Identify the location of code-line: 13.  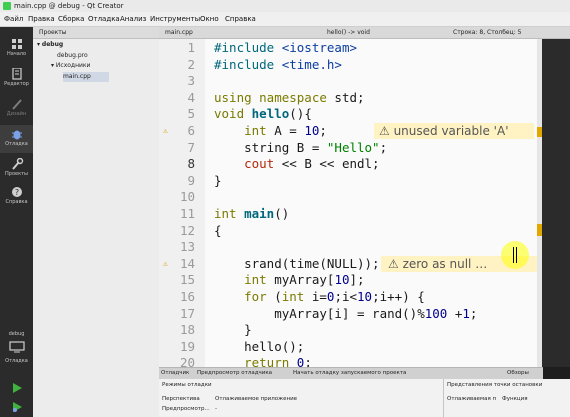
(348, 247).